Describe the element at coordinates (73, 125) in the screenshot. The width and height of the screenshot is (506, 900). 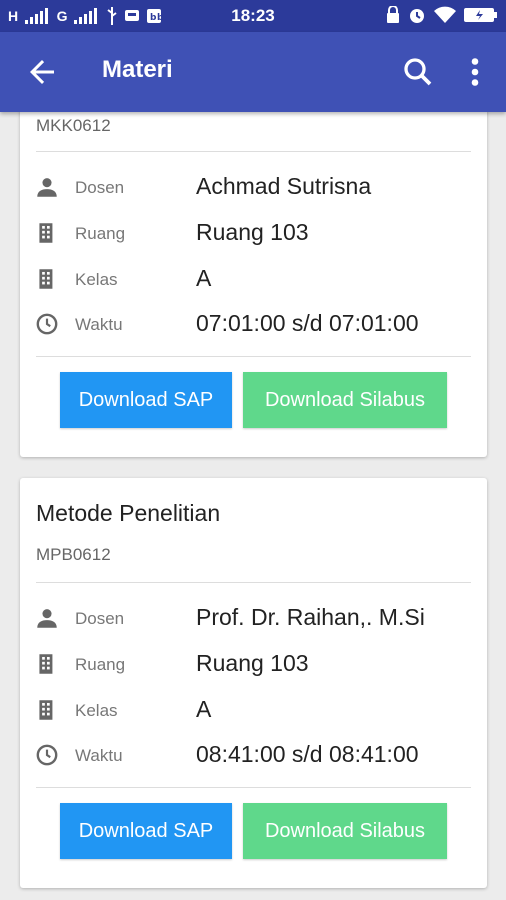
I see `course-code: MKK0612` at that location.